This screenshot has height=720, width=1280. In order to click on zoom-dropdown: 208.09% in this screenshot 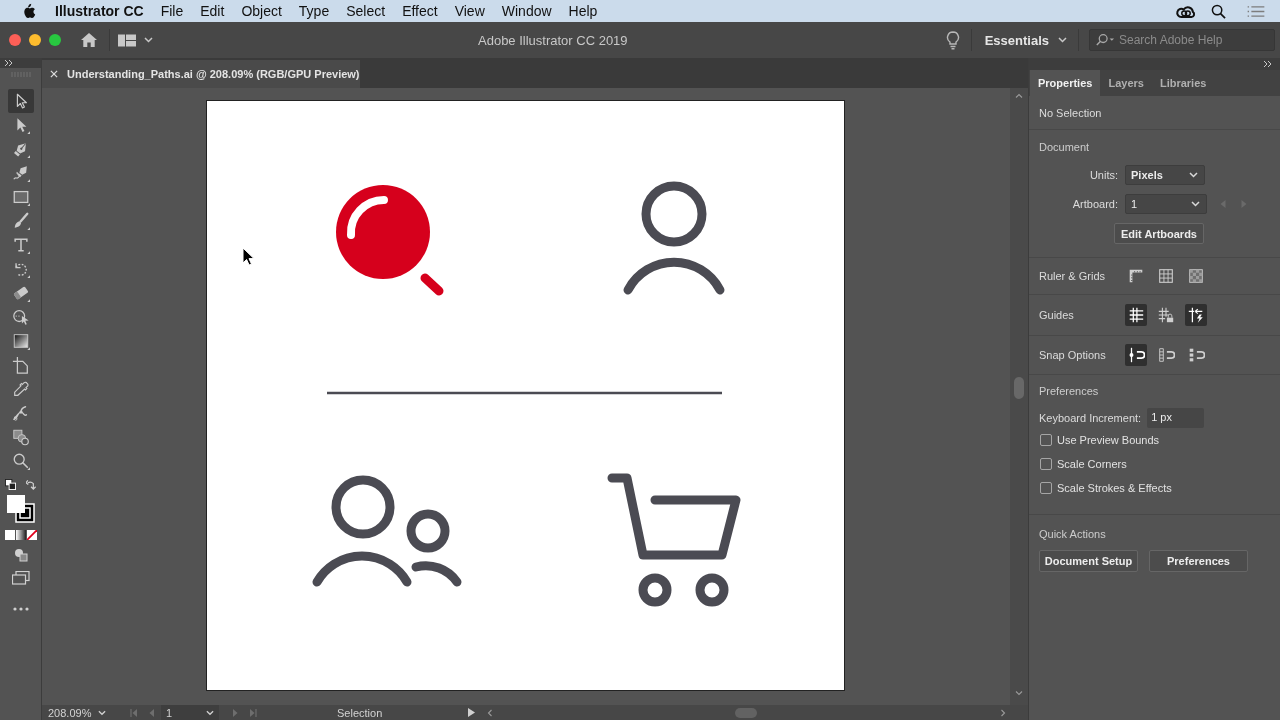, I will do `click(81, 712)`.